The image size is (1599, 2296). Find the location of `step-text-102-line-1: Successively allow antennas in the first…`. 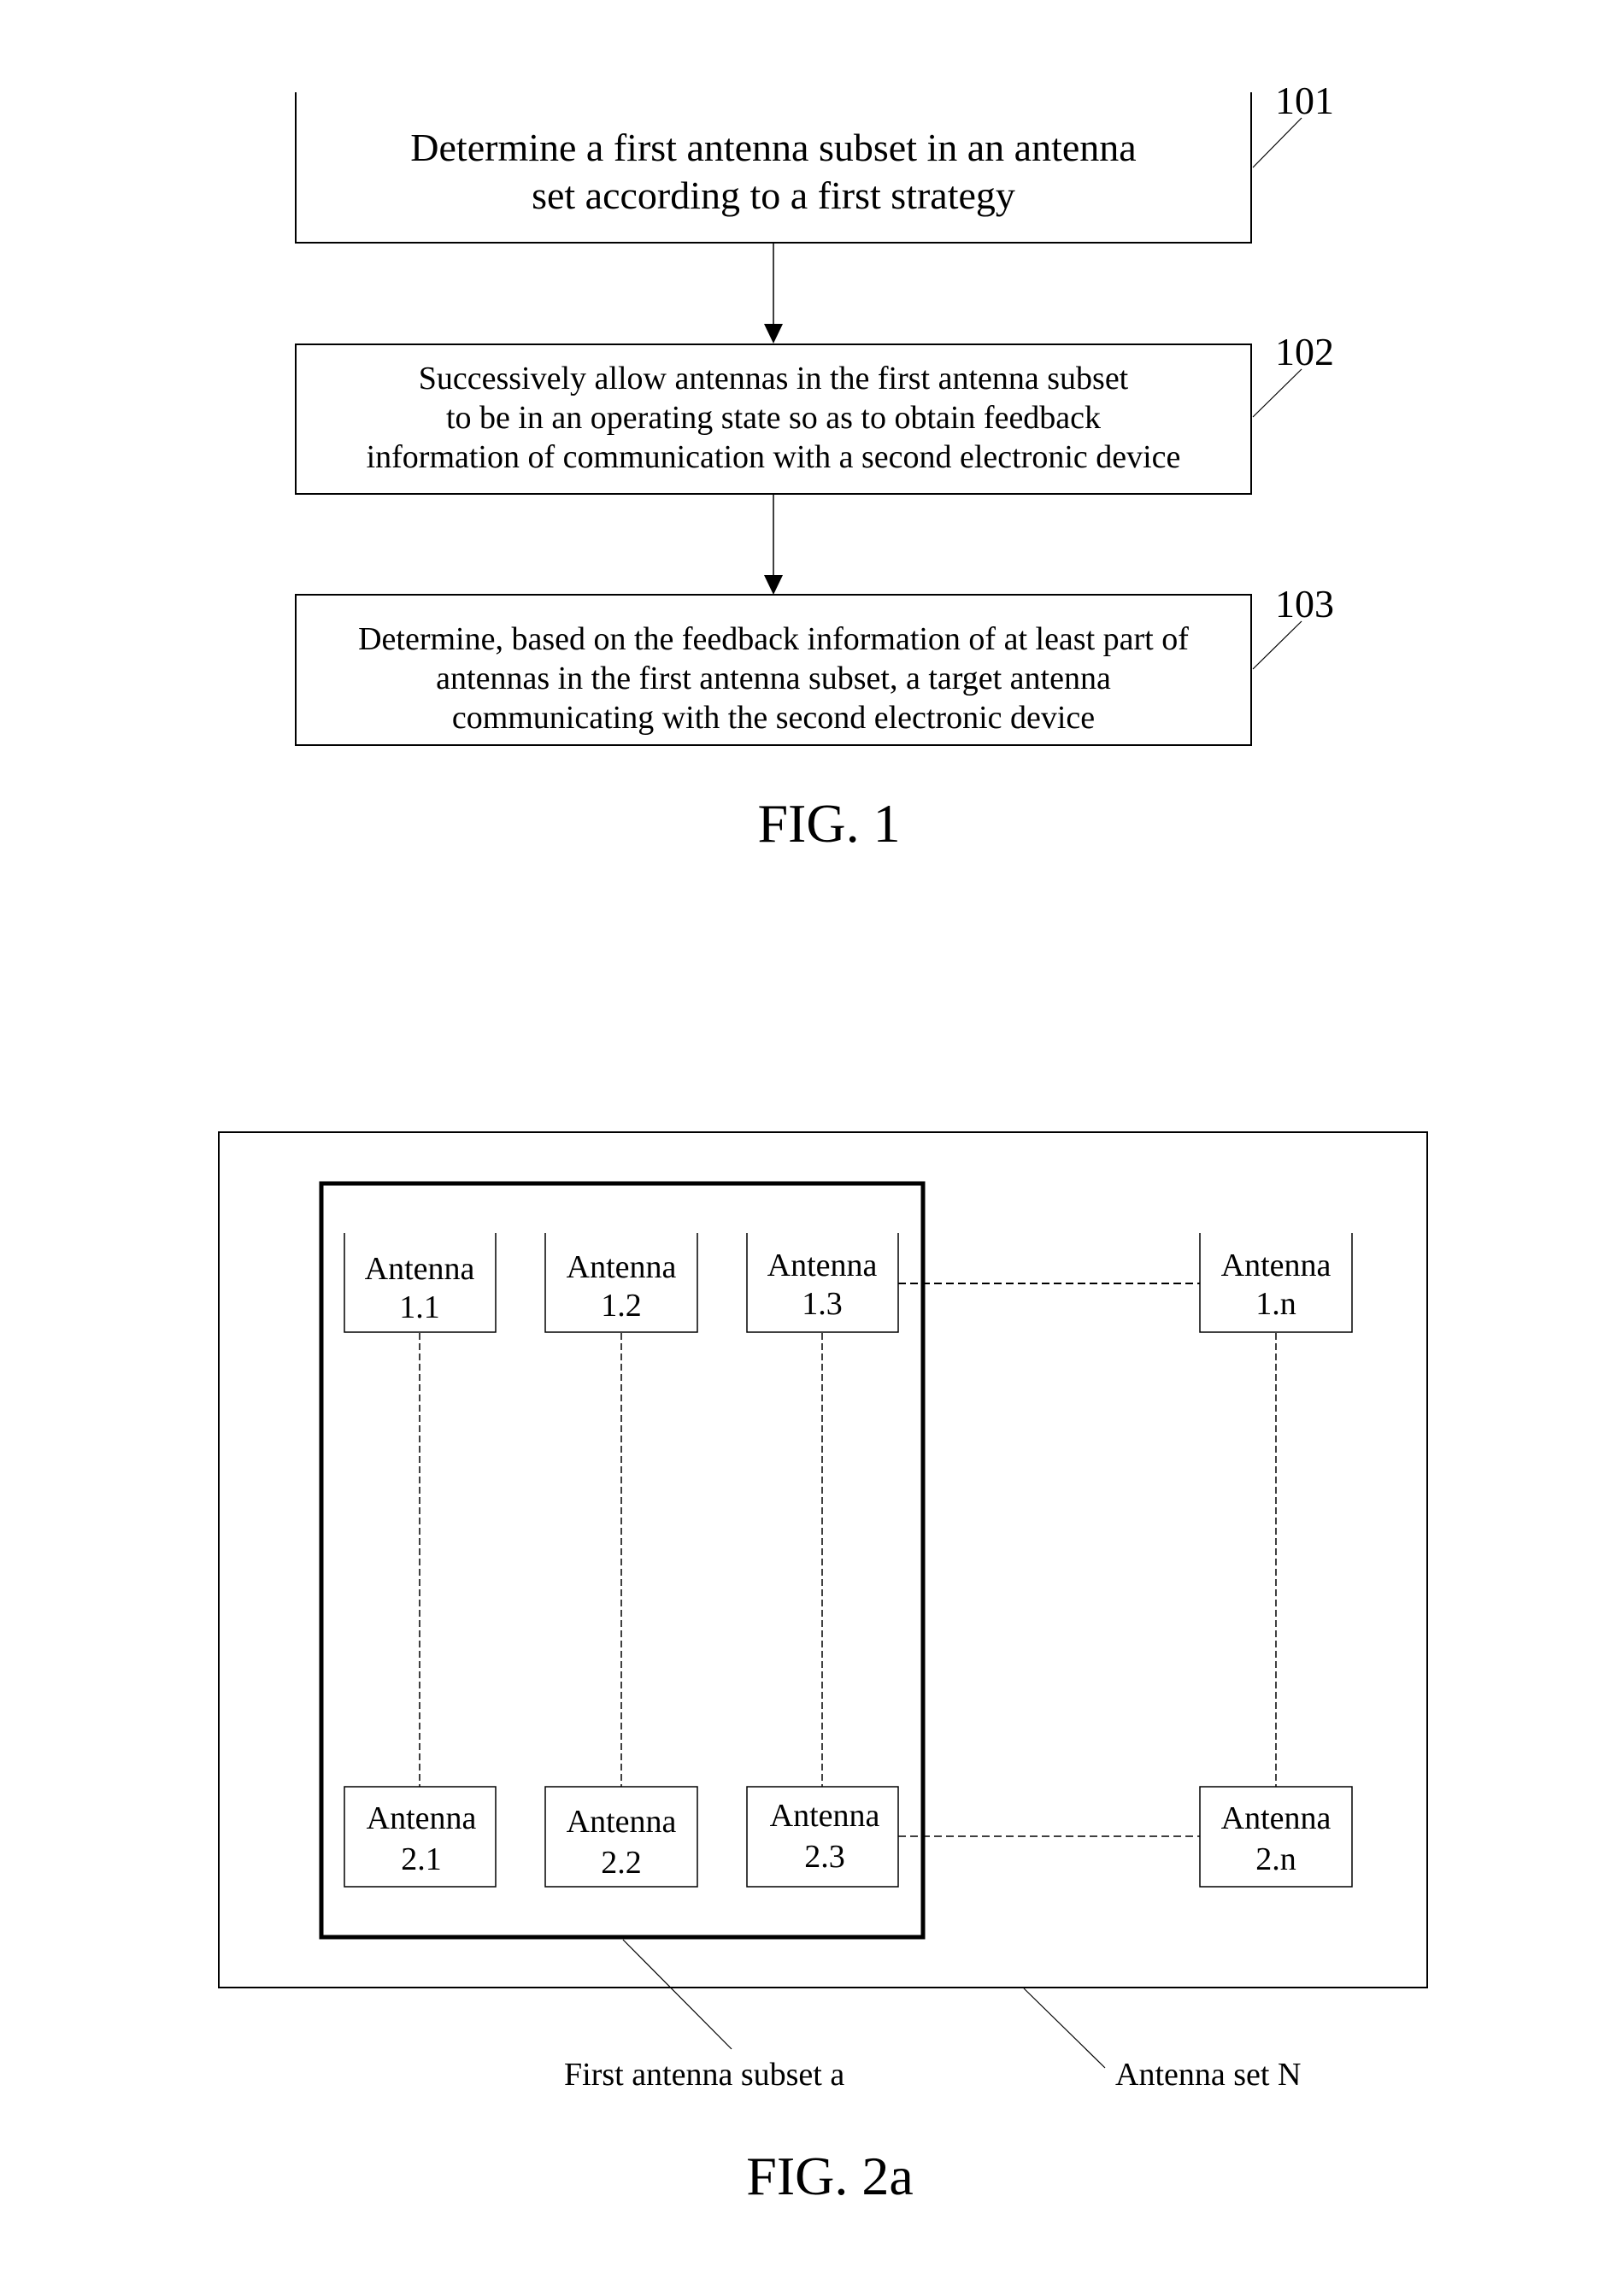

step-text-102-line-1: Successively allow antennas in the first… is located at coordinates (774, 378).